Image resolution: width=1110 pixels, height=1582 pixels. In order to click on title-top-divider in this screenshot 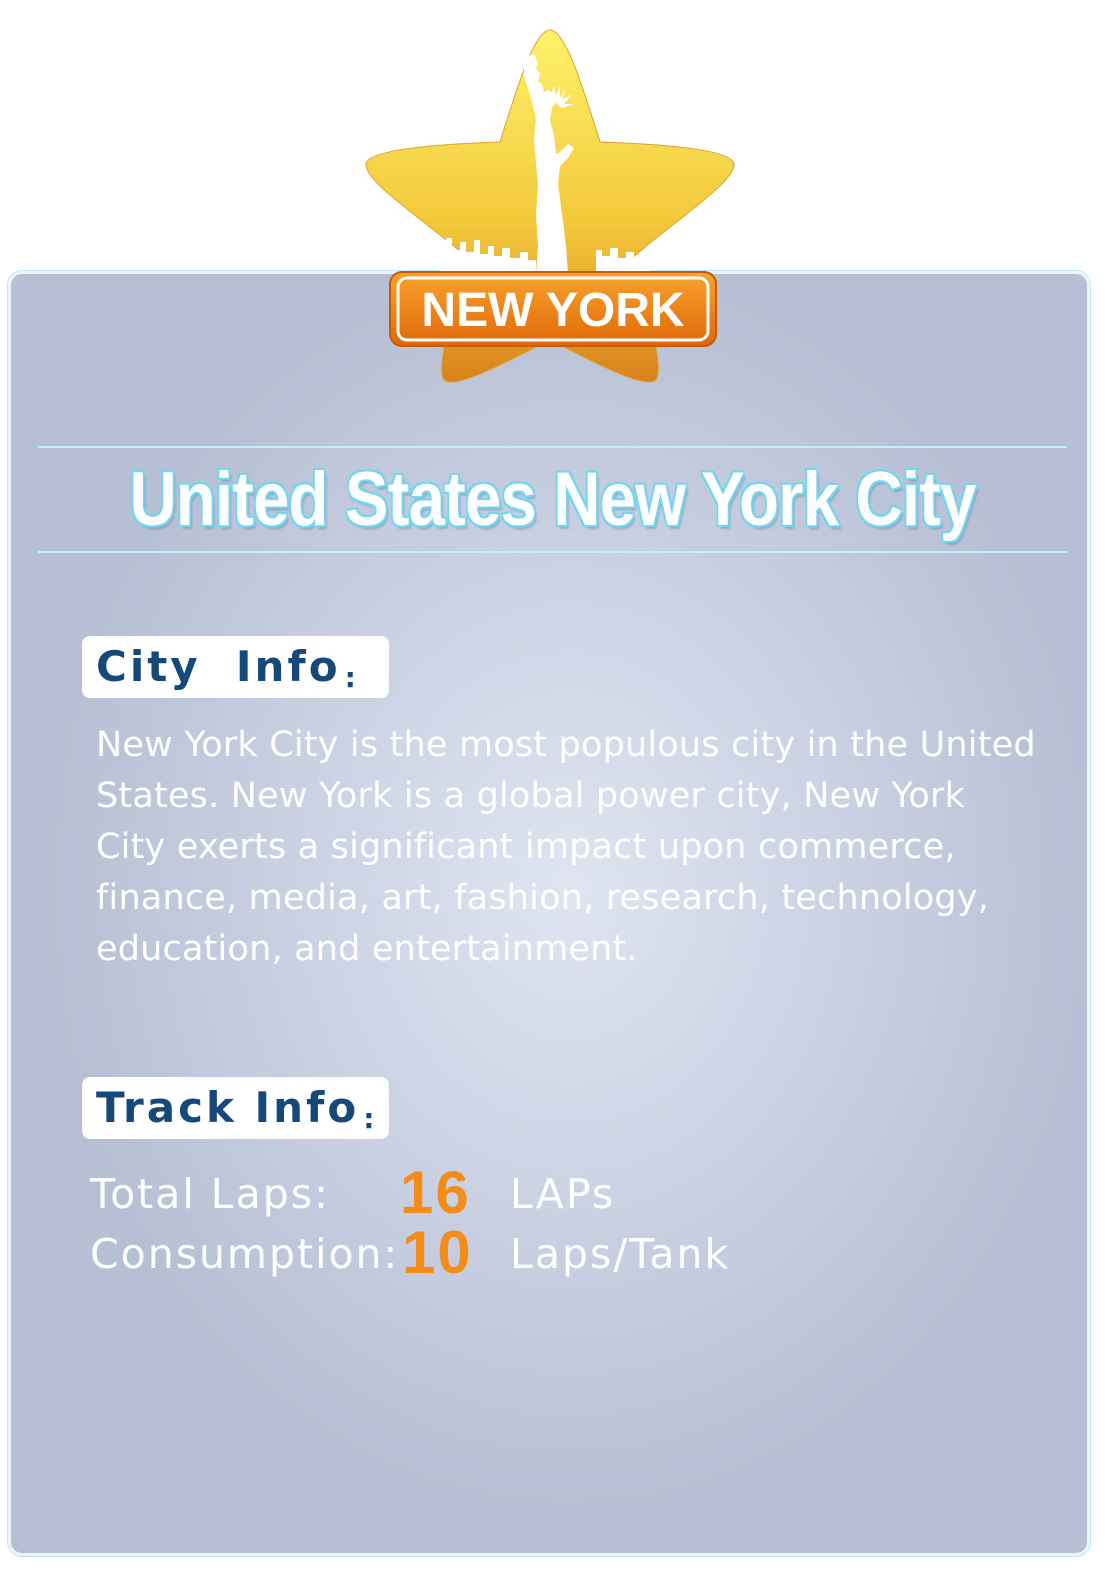, I will do `click(552, 447)`.